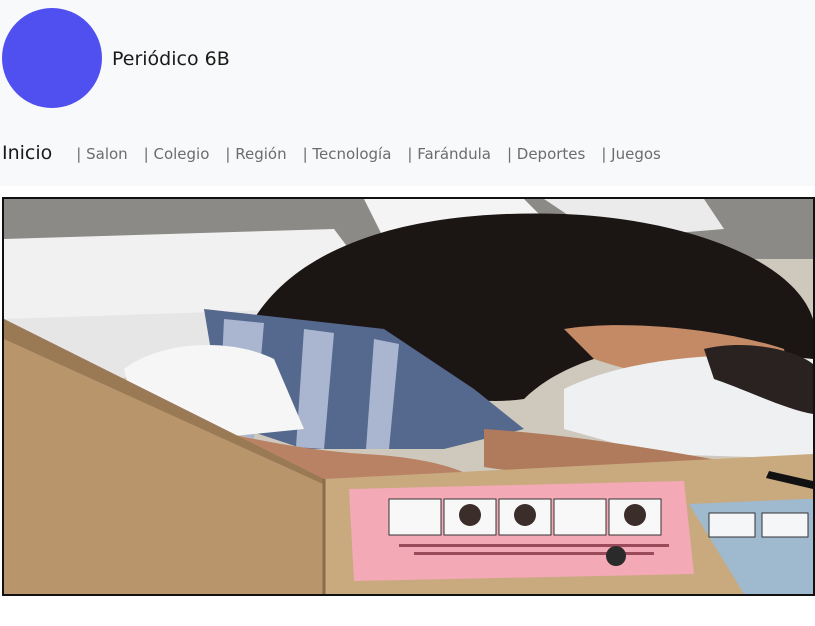 This screenshot has width=815, height=626. What do you see at coordinates (27, 153) in the screenshot?
I see `nav-item-inicio: Inicio` at bounding box center [27, 153].